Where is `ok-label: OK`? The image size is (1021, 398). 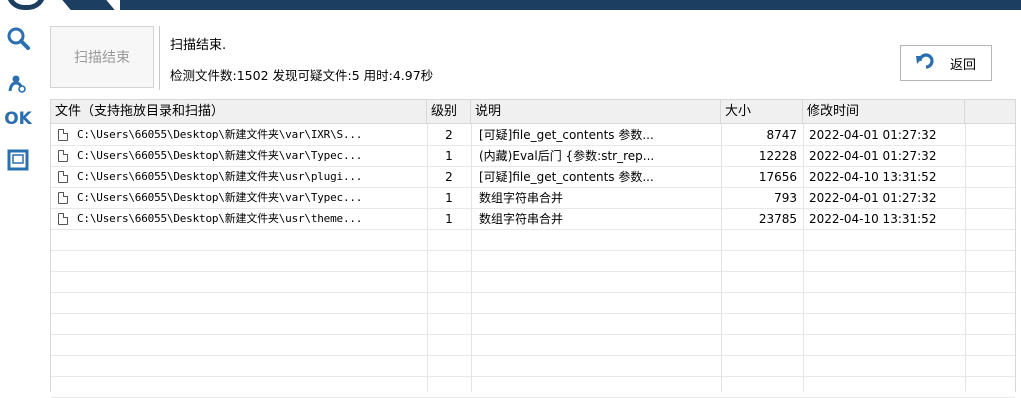 ok-label: OK is located at coordinates (18, 119).